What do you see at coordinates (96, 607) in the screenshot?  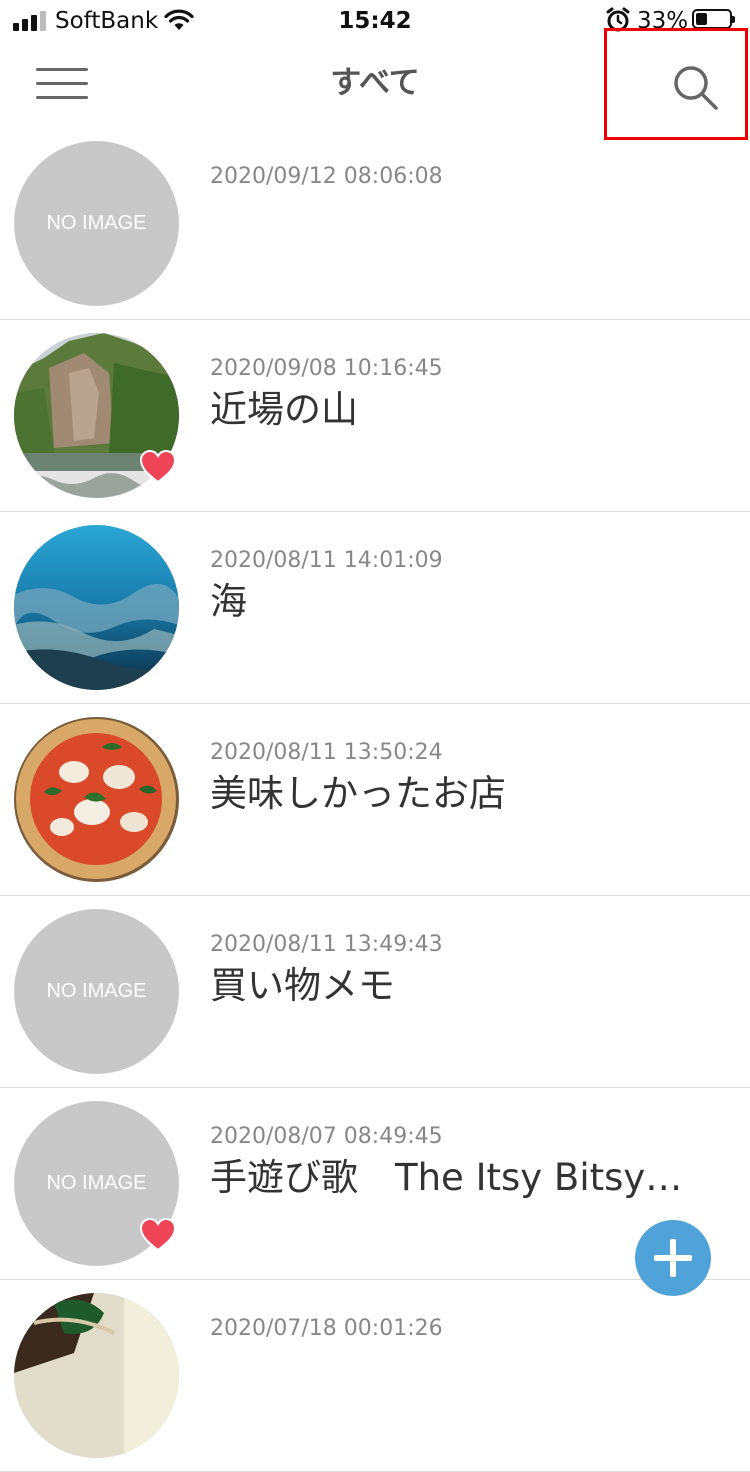 I see `thumbnail-sea-photo` at bounding box center [96, 607].